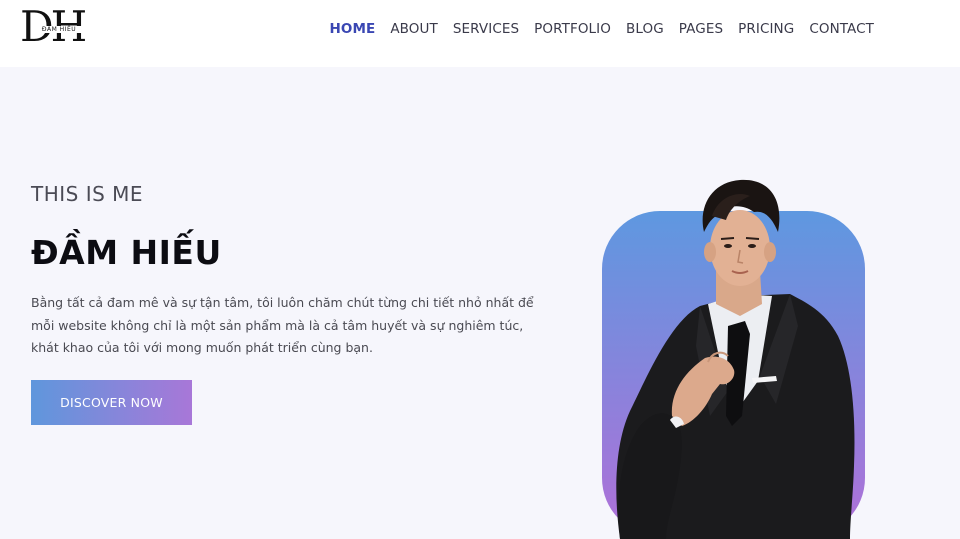  What do you see at coordinates (59, 29) in the screenshot?
I see `logo-subtitle: ĐẦM HIẾU` at bounding box center [59, 29].